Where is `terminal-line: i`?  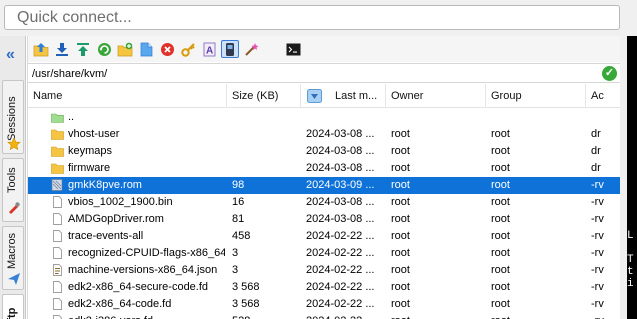 terminal-line: i is located at coordinates (630, 284).